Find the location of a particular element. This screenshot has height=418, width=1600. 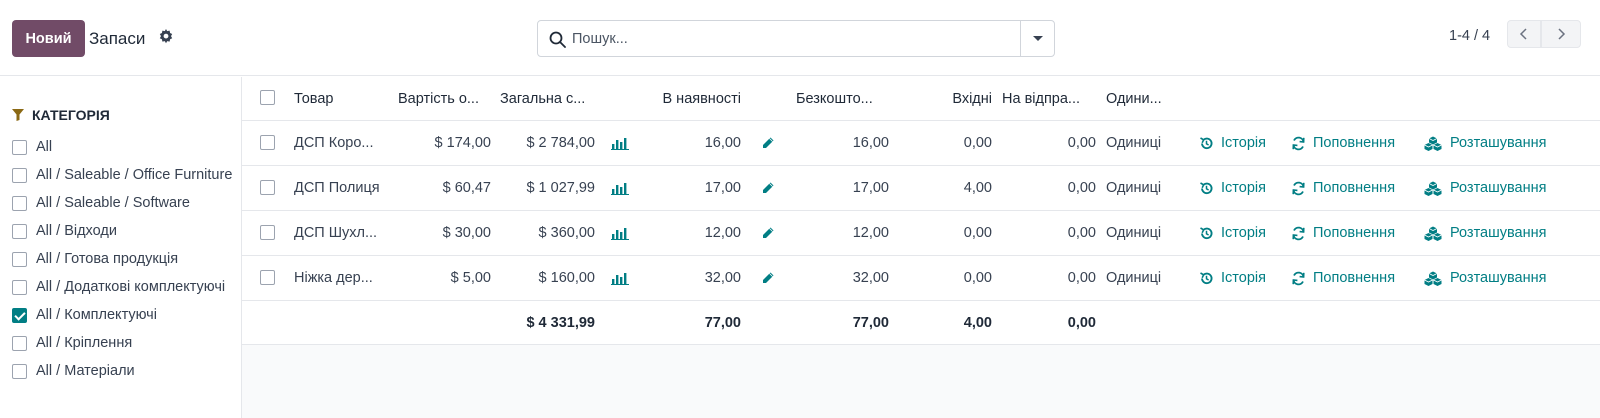

category-filter-item: All / Кріплення is located at coordinates (123, 343).